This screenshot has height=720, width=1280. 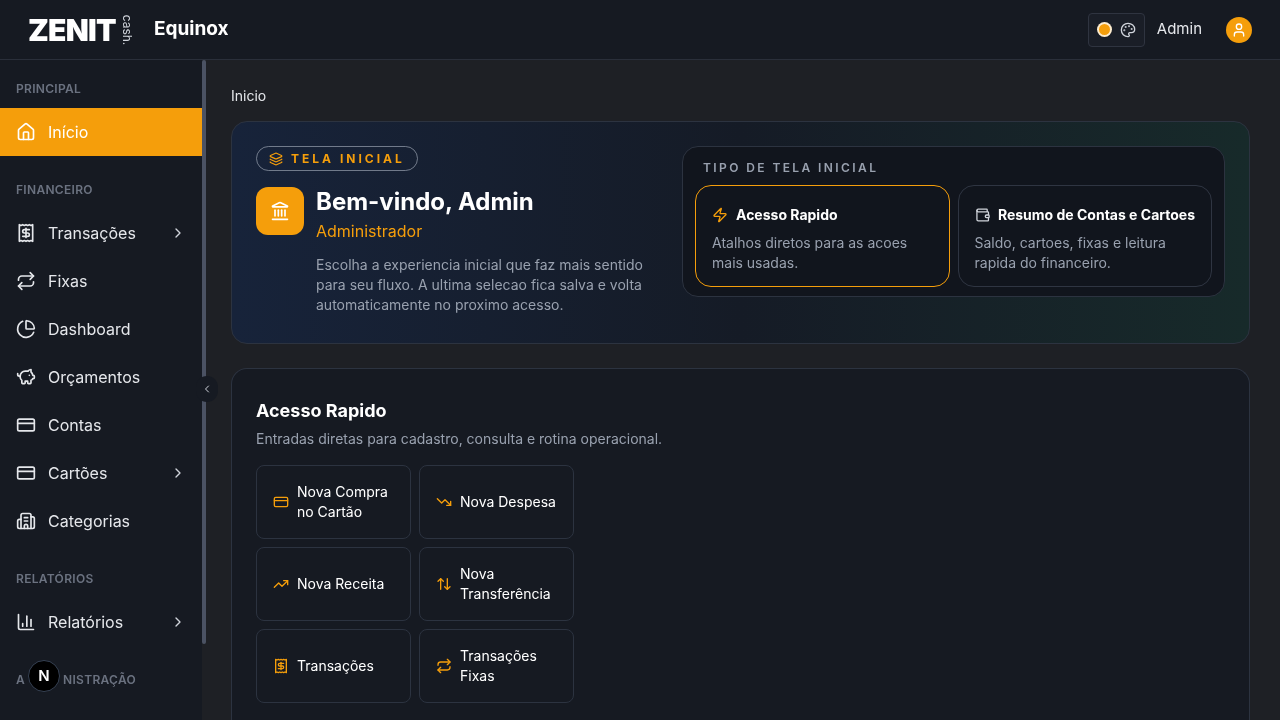 I want to click on logo: ZENIT cash., so click(x=81, y=29).